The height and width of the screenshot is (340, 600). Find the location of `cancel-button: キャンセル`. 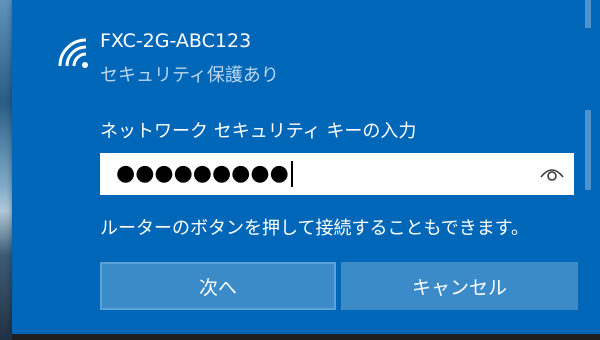

cancel-button: キャンセル is located at coordinates (459, 286).